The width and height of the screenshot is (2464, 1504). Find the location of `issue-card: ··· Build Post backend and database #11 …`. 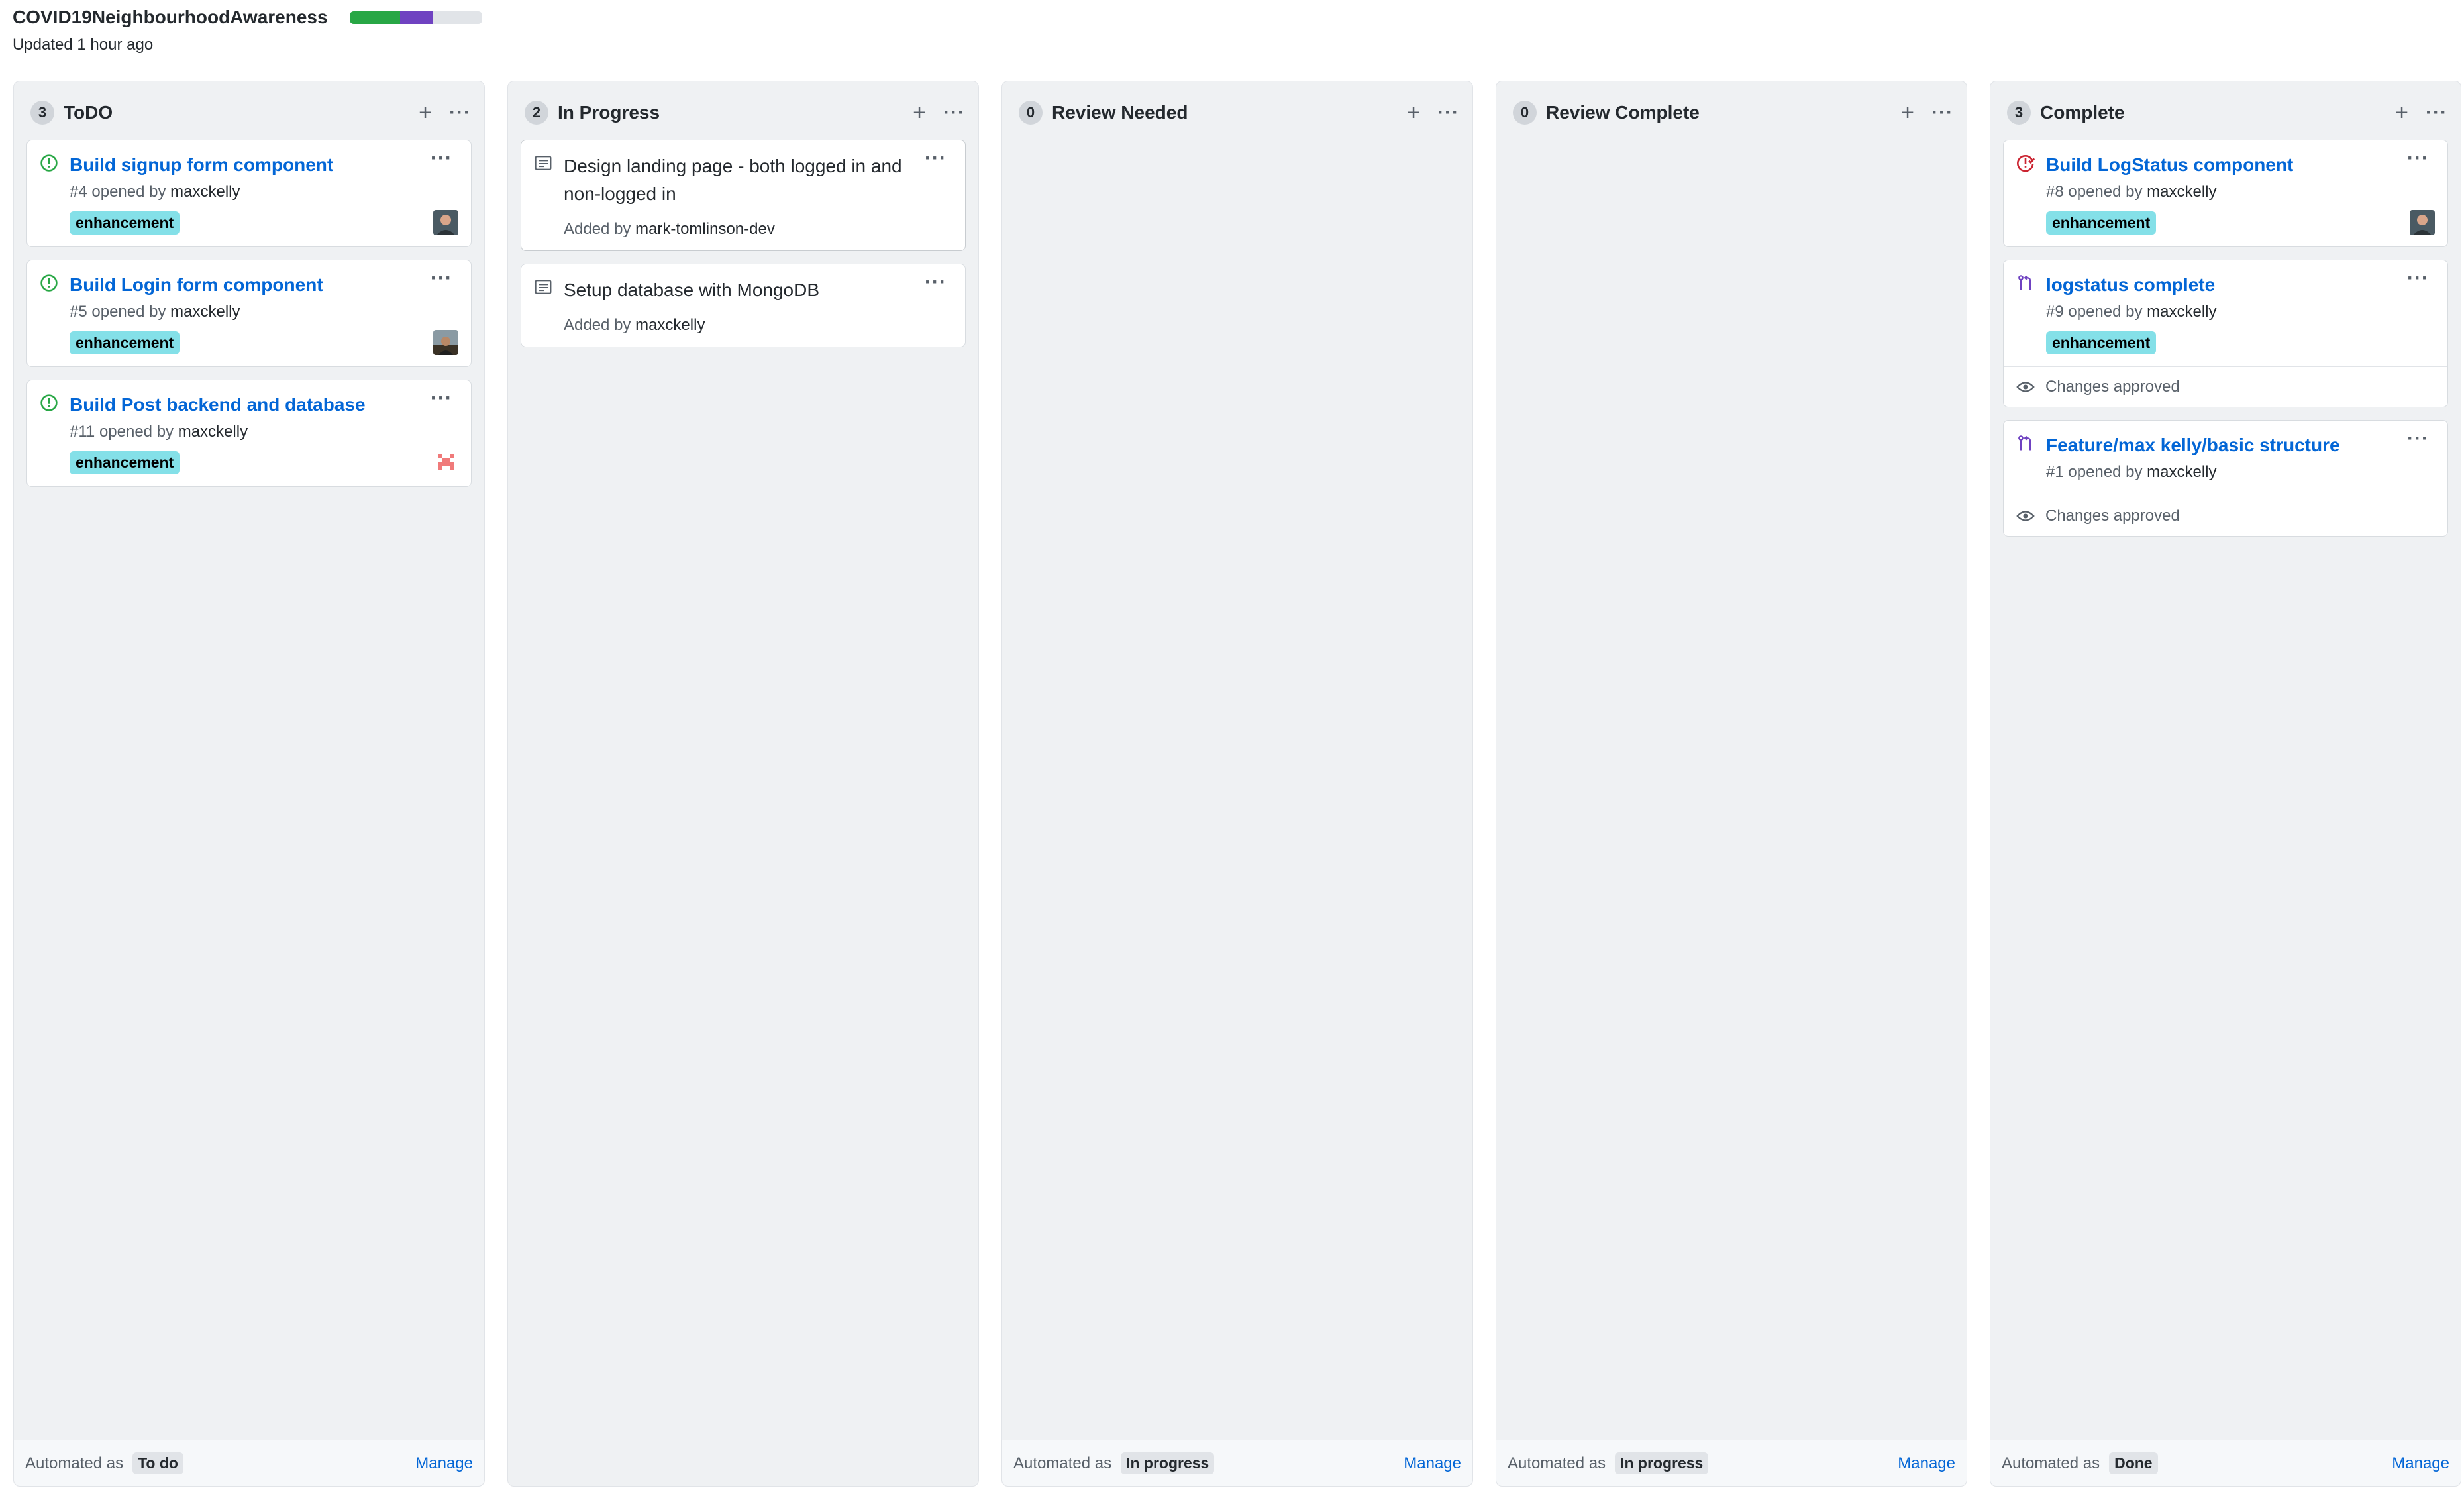

issue-card: ··· Build Post backend and database #11 … is located at coordinates (249, 433).